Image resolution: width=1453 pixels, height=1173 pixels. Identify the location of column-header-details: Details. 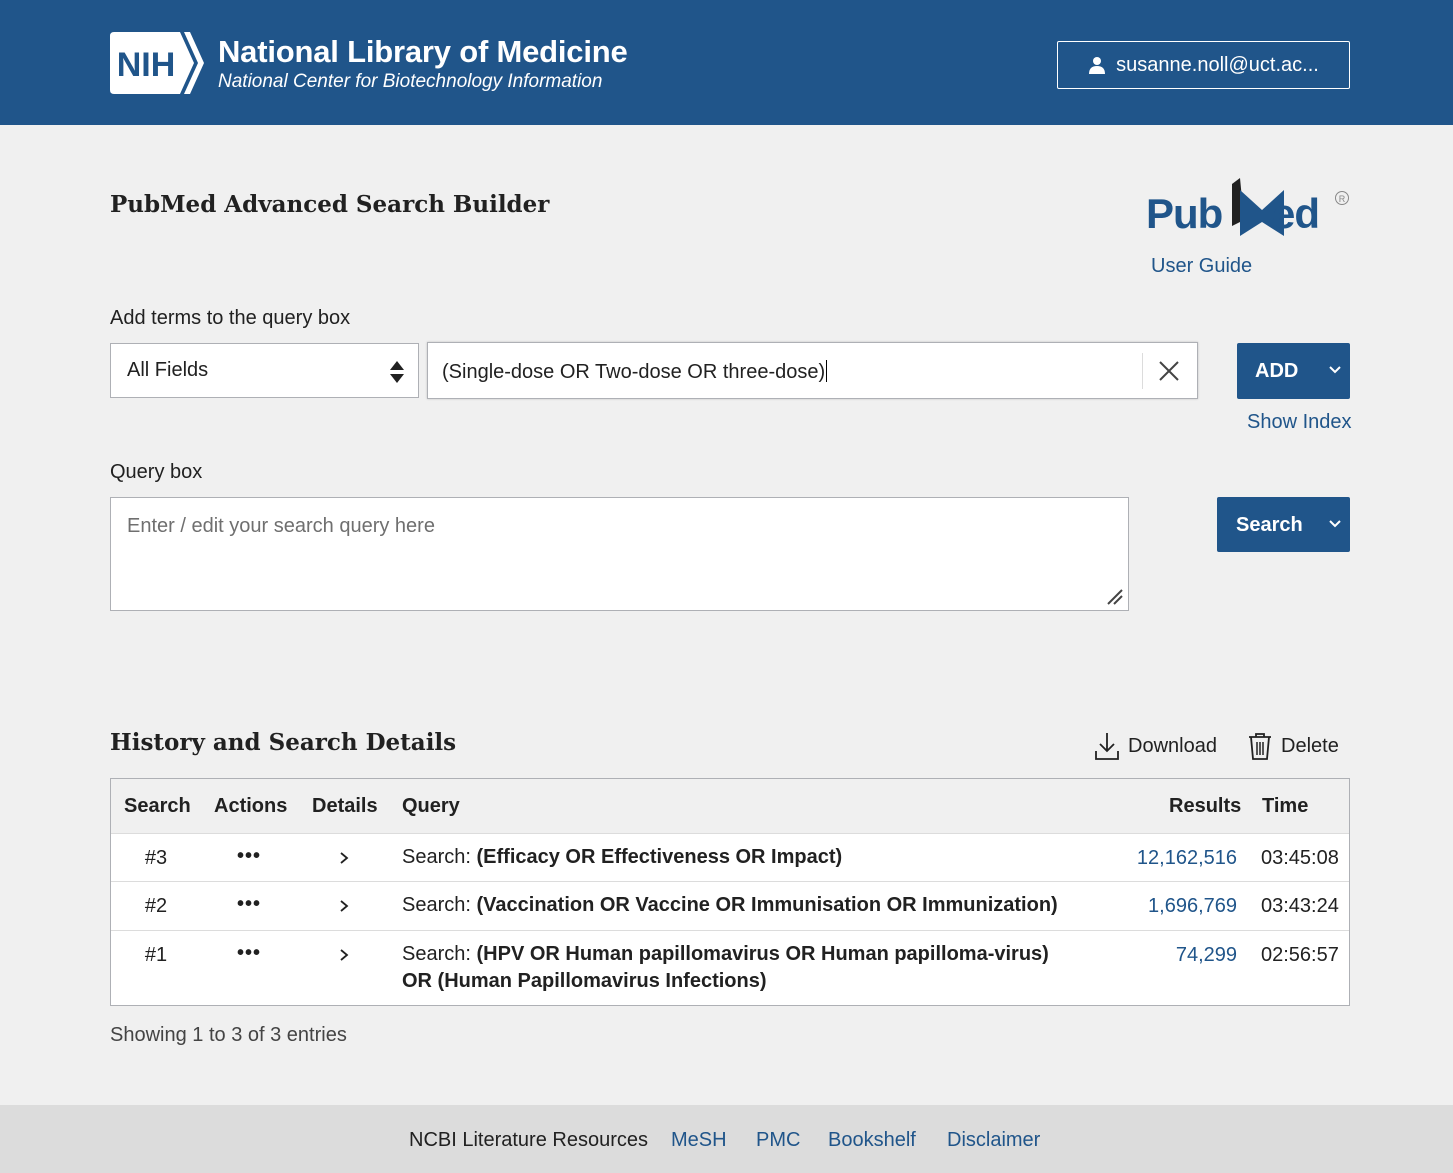
(345, 806).